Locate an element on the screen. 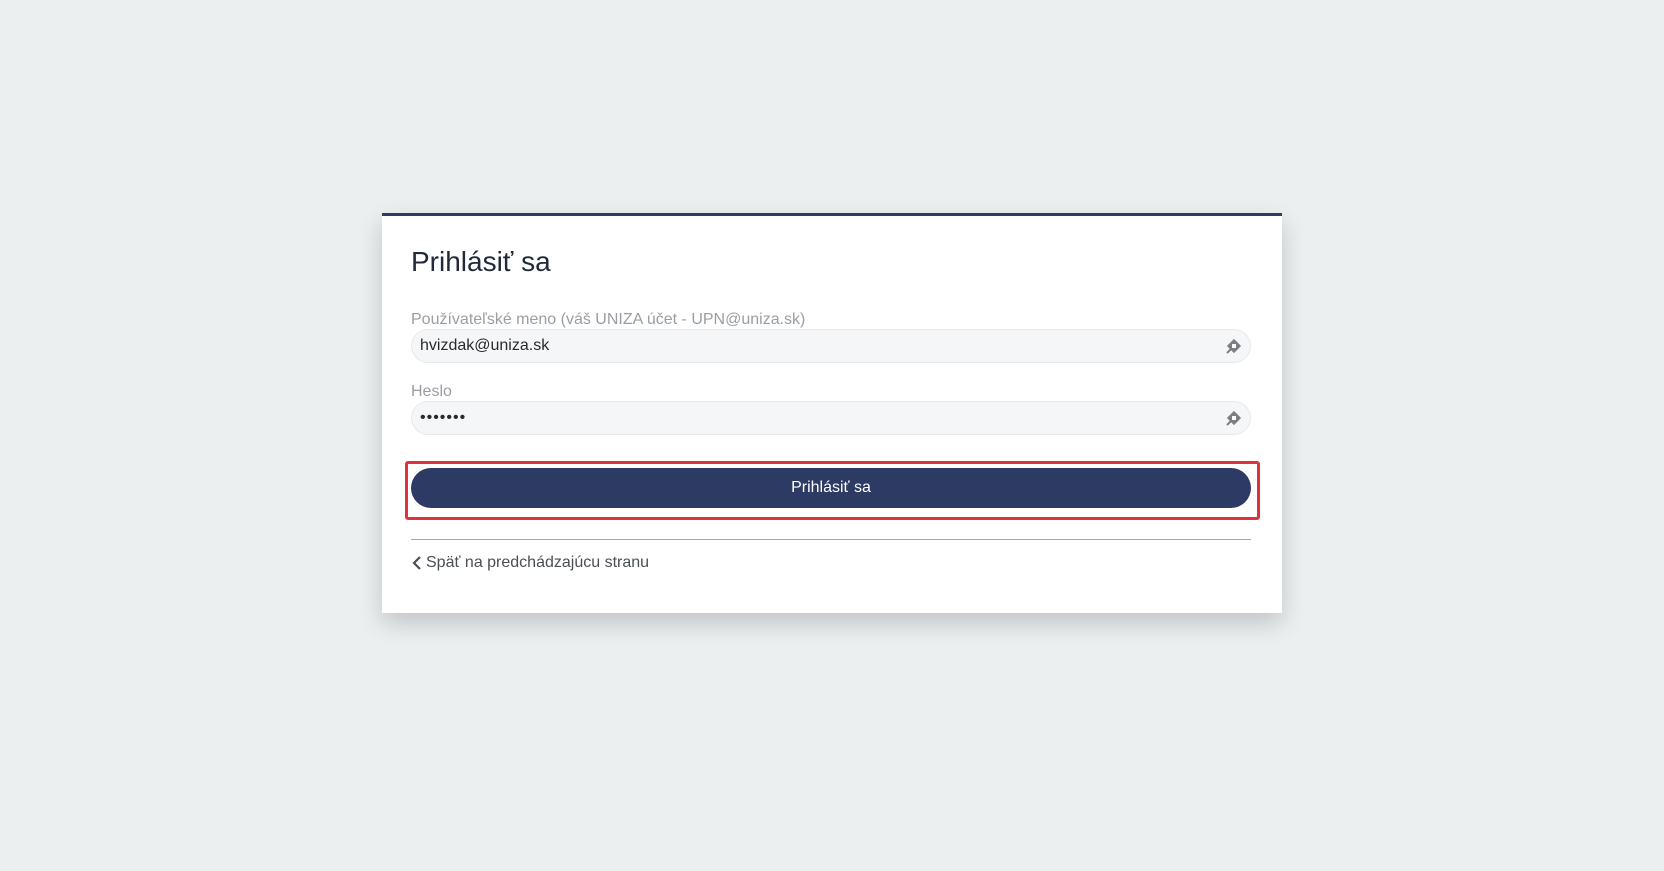  back-link: Späť na predchádzajúcu stranu is located at coordinates (530, 563).